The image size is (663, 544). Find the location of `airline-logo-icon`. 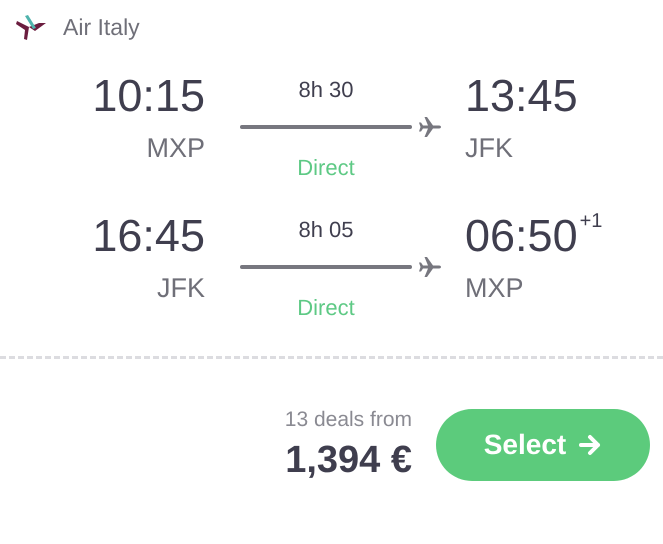

airline-logo-icon is located at coordinates (31, 27).